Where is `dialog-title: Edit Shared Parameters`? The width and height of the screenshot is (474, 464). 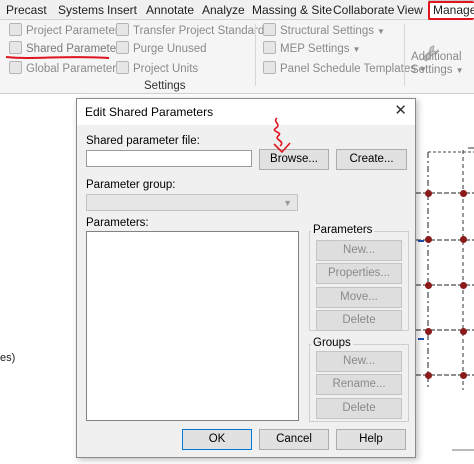
dialog-title: Edit Shared Parameters is located at coordinates (149, 112).